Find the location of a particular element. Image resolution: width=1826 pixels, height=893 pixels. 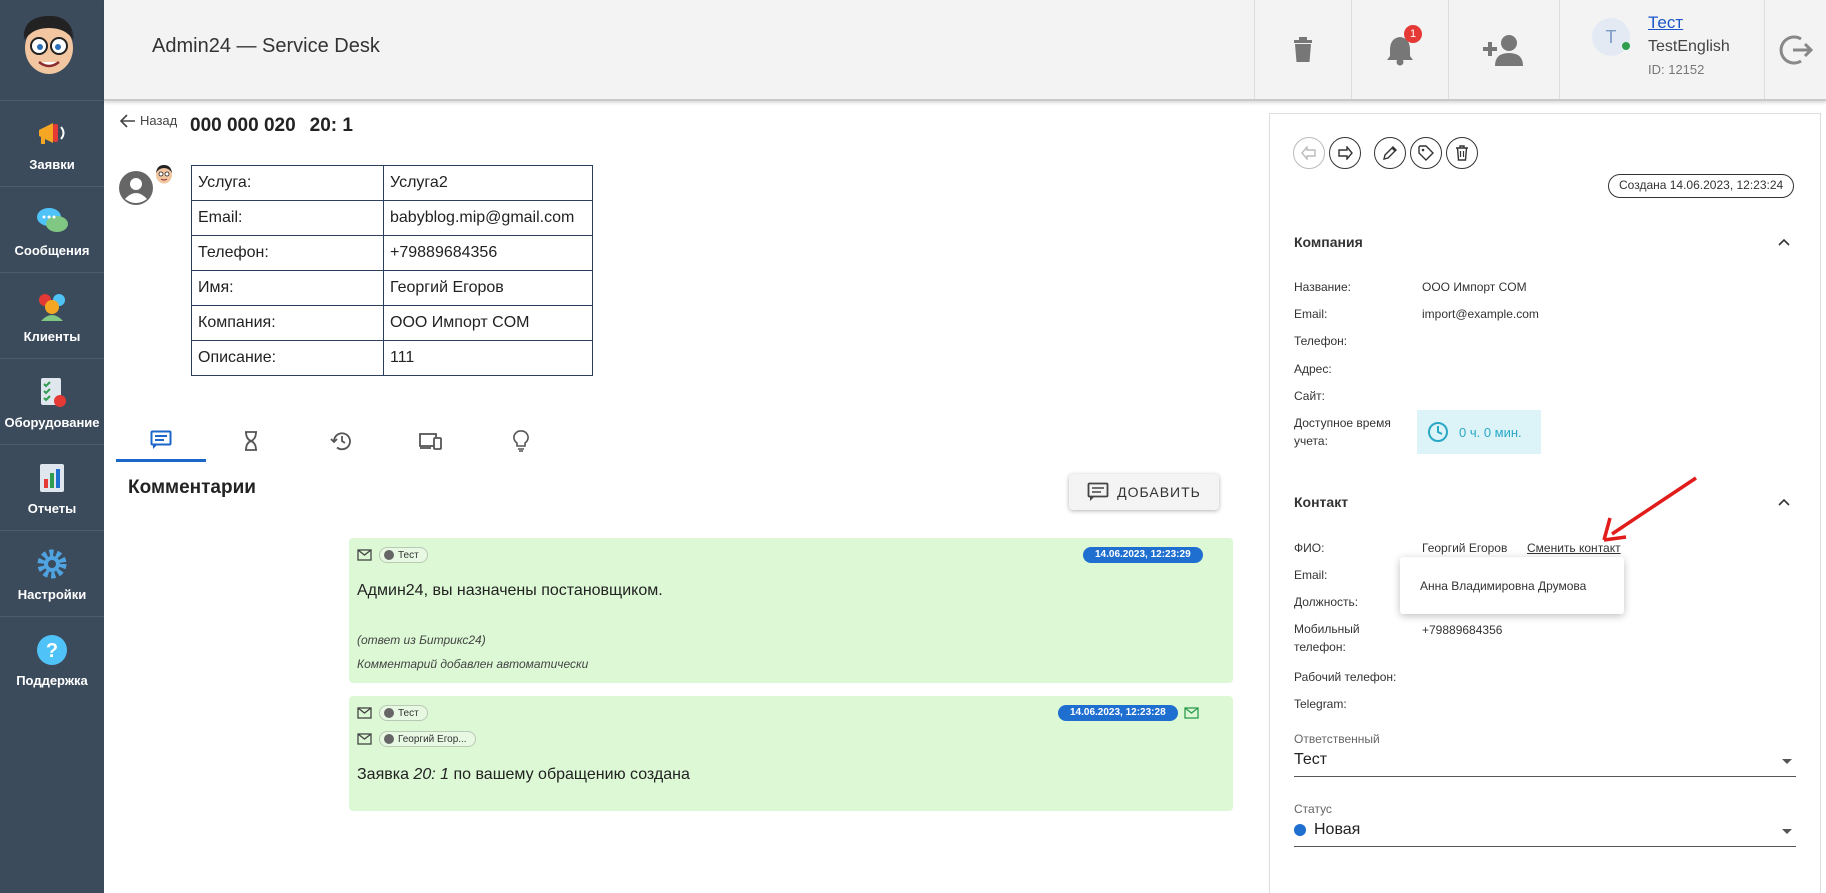

field-key: Email: is located at coordinates (287, 218).